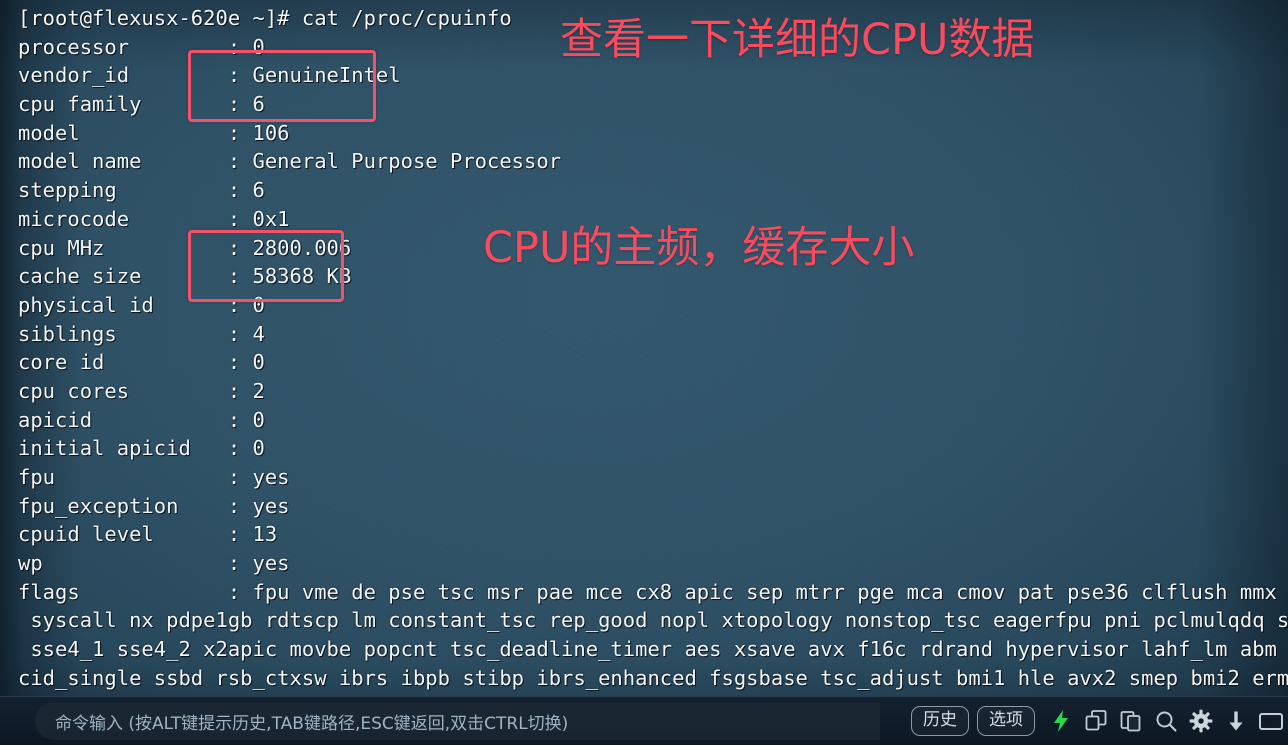  I want to click on gear-icon, so click(1200, 721).